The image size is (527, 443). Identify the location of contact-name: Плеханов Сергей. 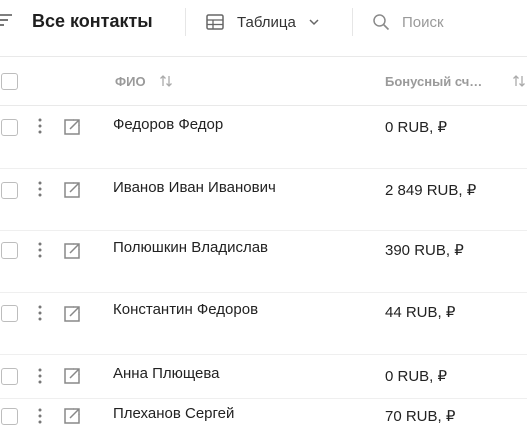
(174, 413).